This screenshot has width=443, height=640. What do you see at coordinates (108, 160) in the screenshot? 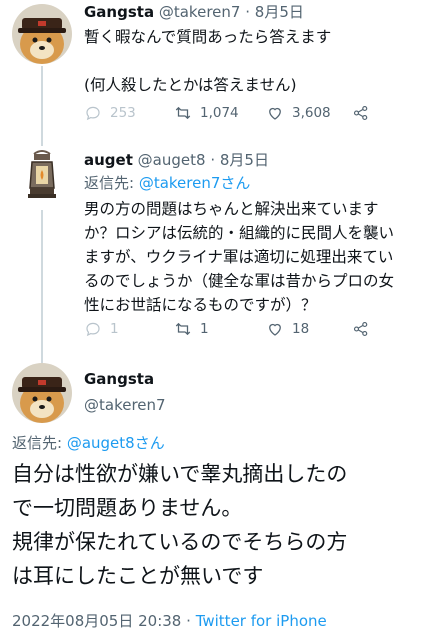
I see `display-name: auget` at bounding box center [108, 160].